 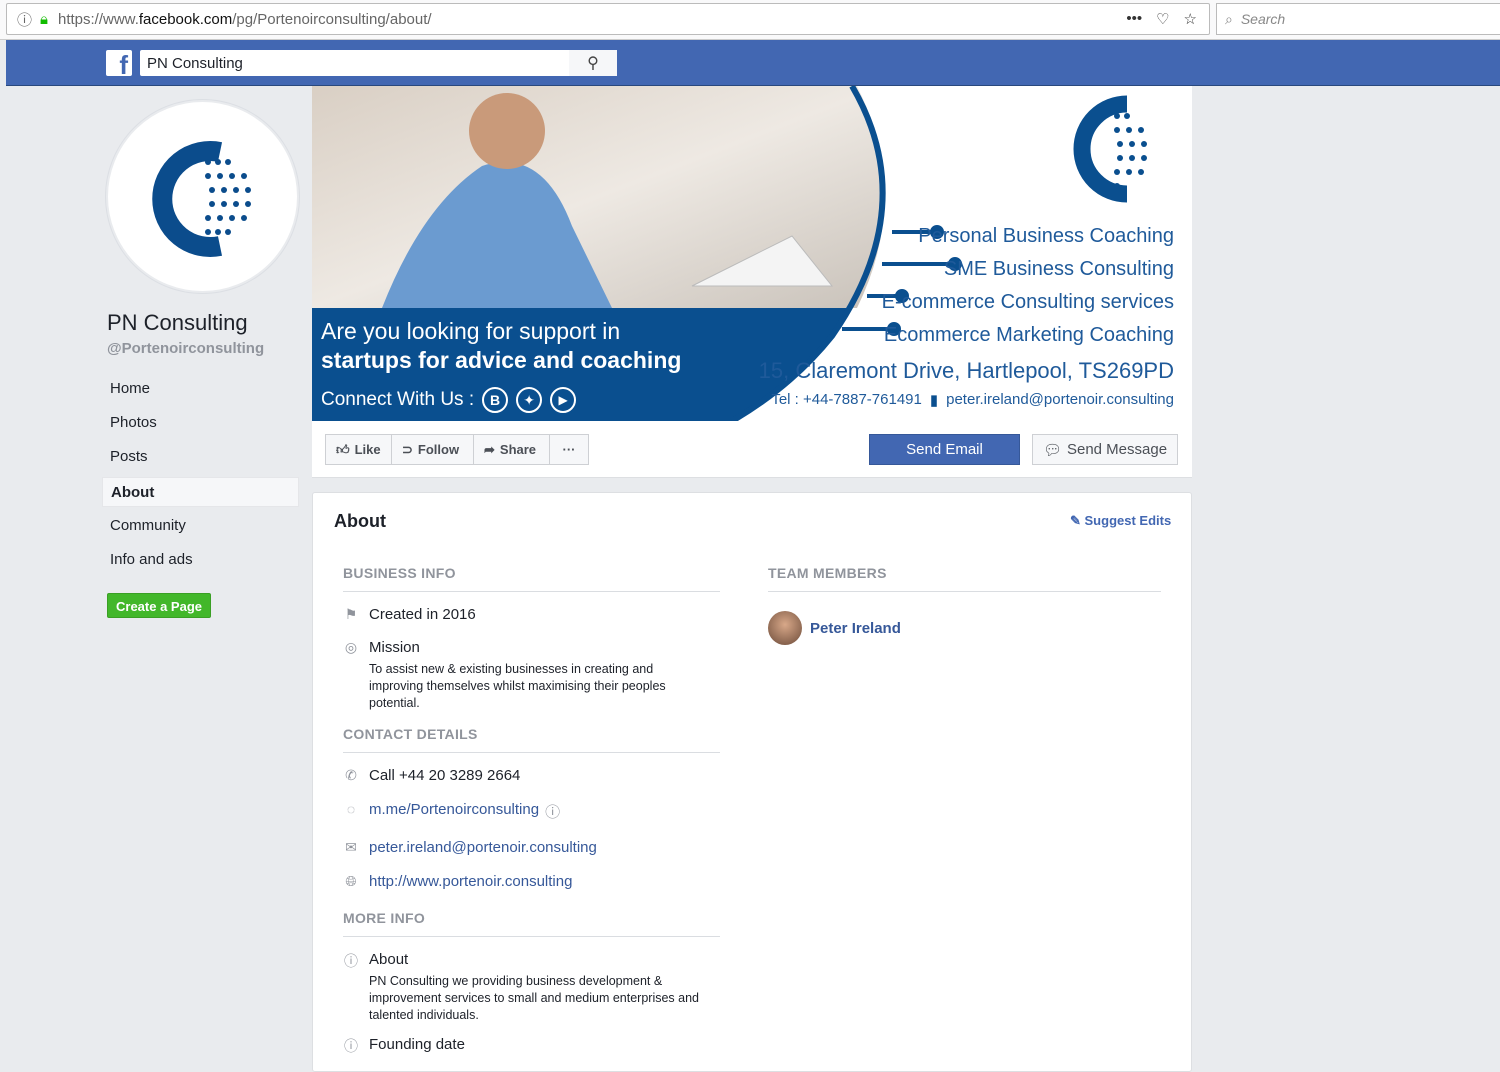 What do you see at coordinates (1046, 236) in the screenshot?
I see `service-item: Personal Business Coaching` at bounding box center [1046, 236].